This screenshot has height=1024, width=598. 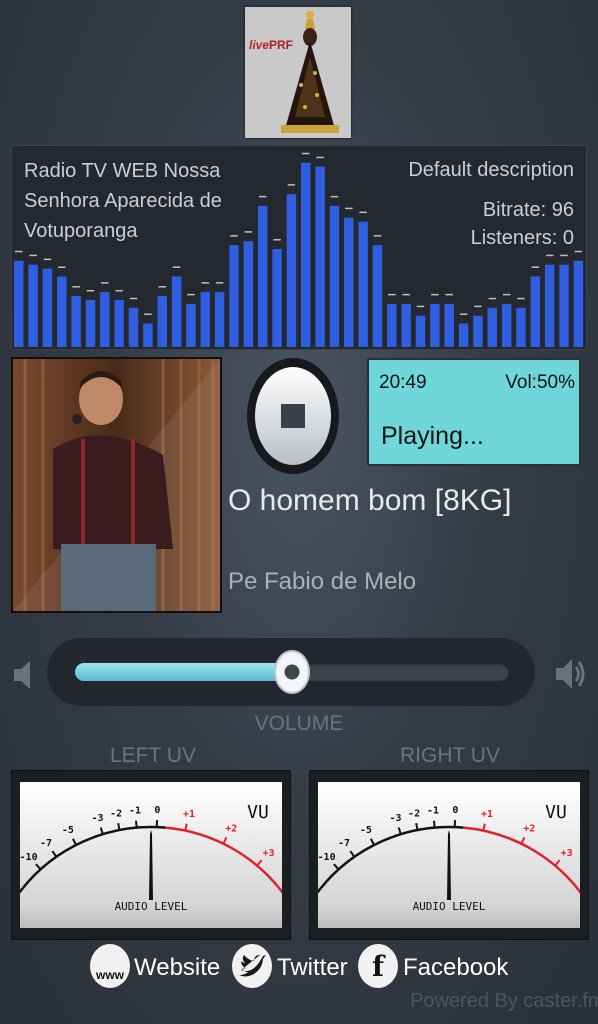 I want to click on meter-scale-label: +3, so click(x=567, y=853).